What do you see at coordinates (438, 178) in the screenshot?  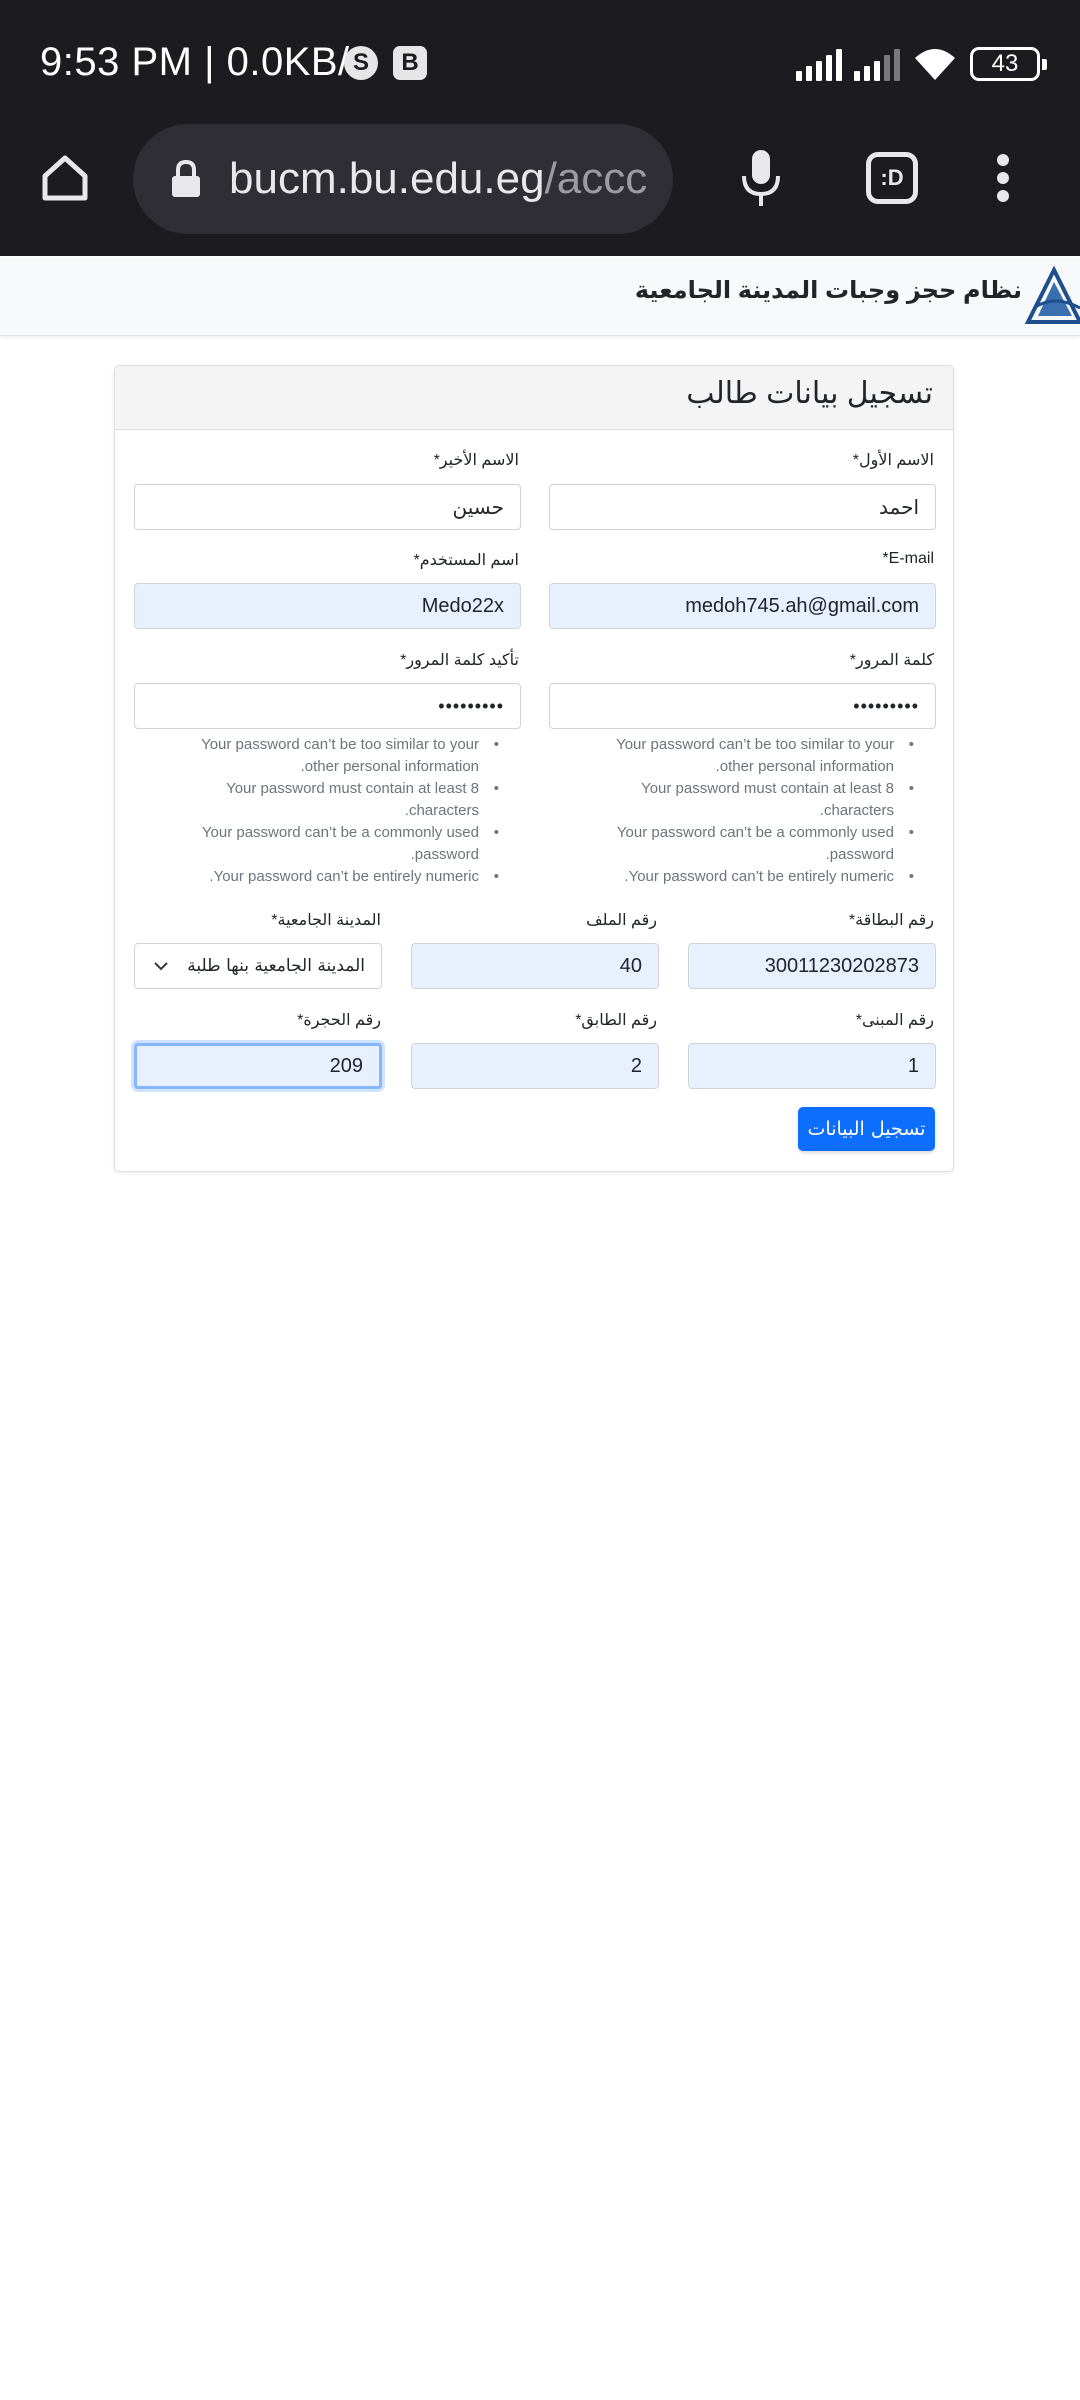 I see `url-text: bucm.bu.edu.eg/accc` at bounding box center [438, 178].